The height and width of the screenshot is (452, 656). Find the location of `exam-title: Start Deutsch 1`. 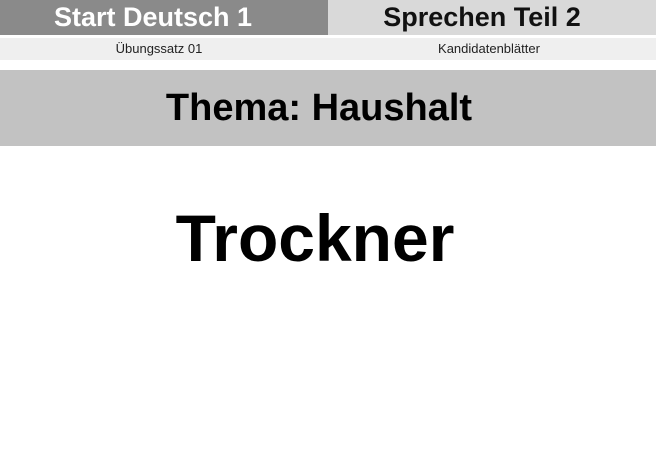

exam-title: Start Deutsch 1 is located at coordinates (164, 17).